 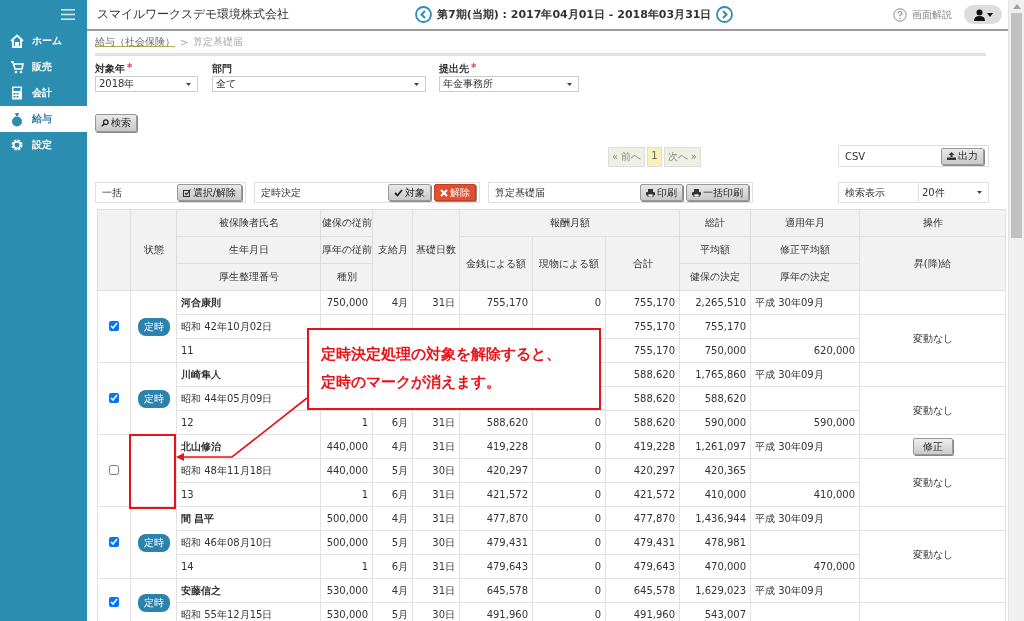 What do you see at coordinates (201, 590) in the screenshot?
I see `employee-name: 安藤信之` at bounding box center [201, 590].